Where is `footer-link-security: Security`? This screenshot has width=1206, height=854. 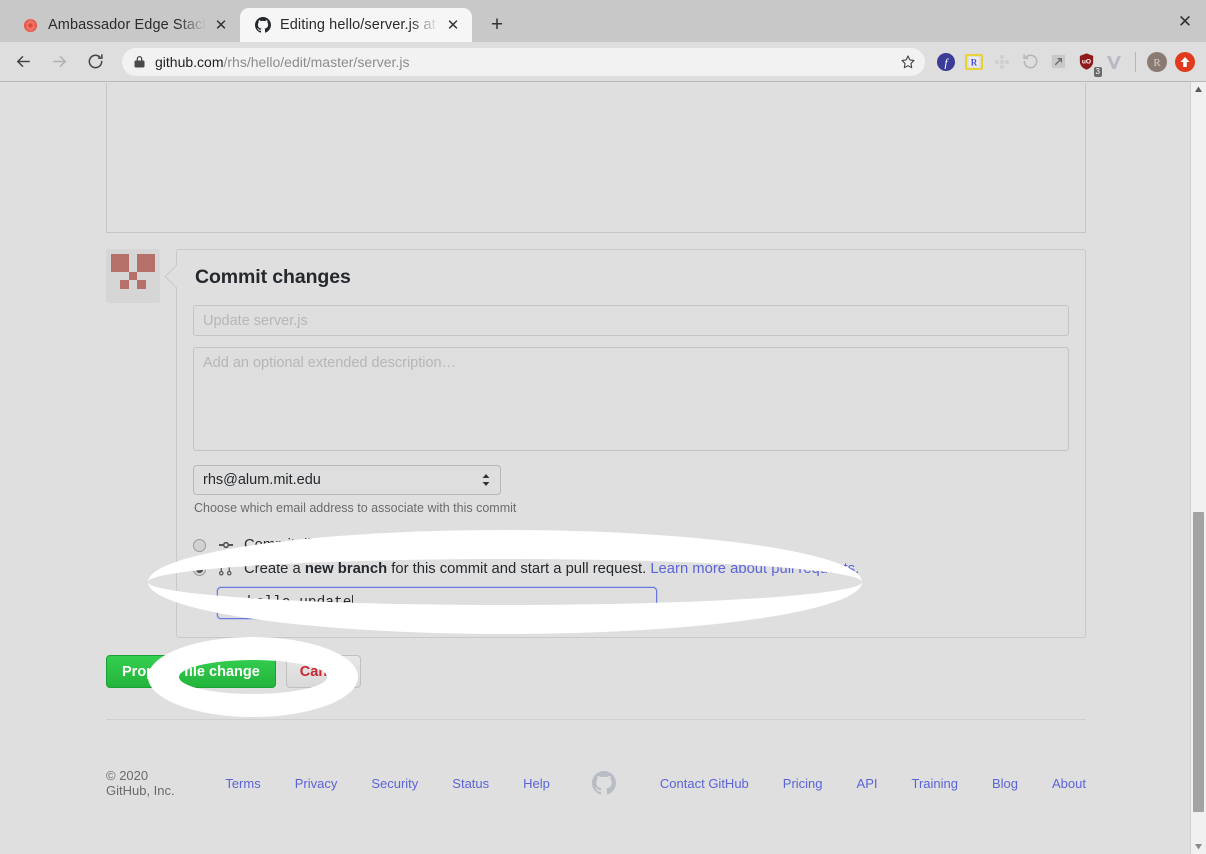 footer-link-security: Security is located at coordinates (394, 783).